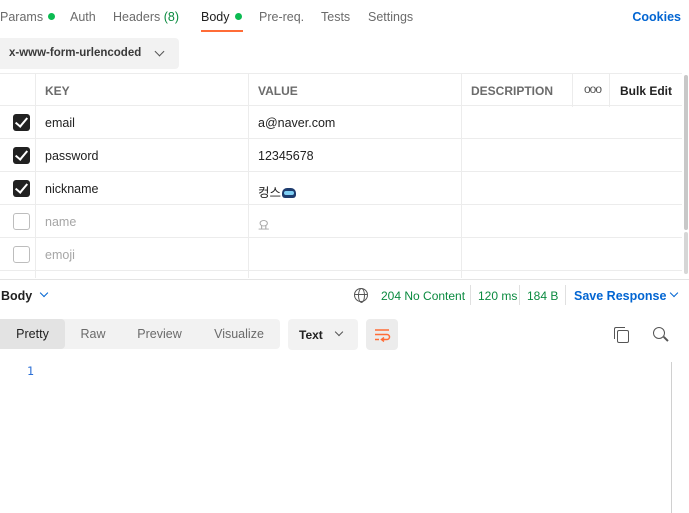 This screenshot has height=513, width=689. What do you see at coordinates (75, 53) in the screenshot?
I see `body-type-label: x-www-form-urlencoded` at bounding box center [75, 53].